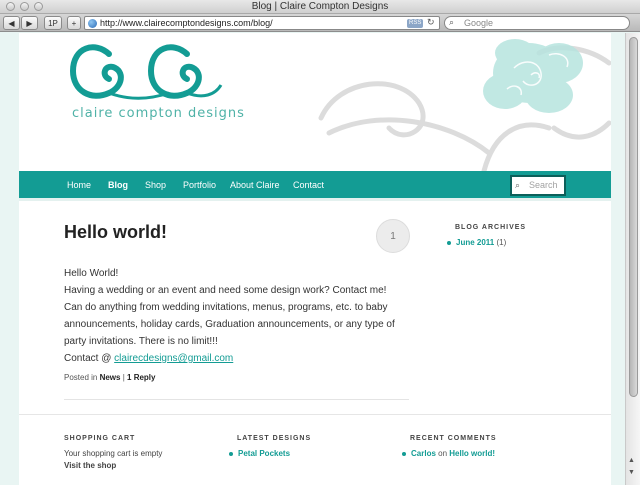 Image resolution: width=640 pixels, height=485 pixels. Describe the element at coordinates (501, 242) in the screenshot. I see `archive-count: (1)` at that location.